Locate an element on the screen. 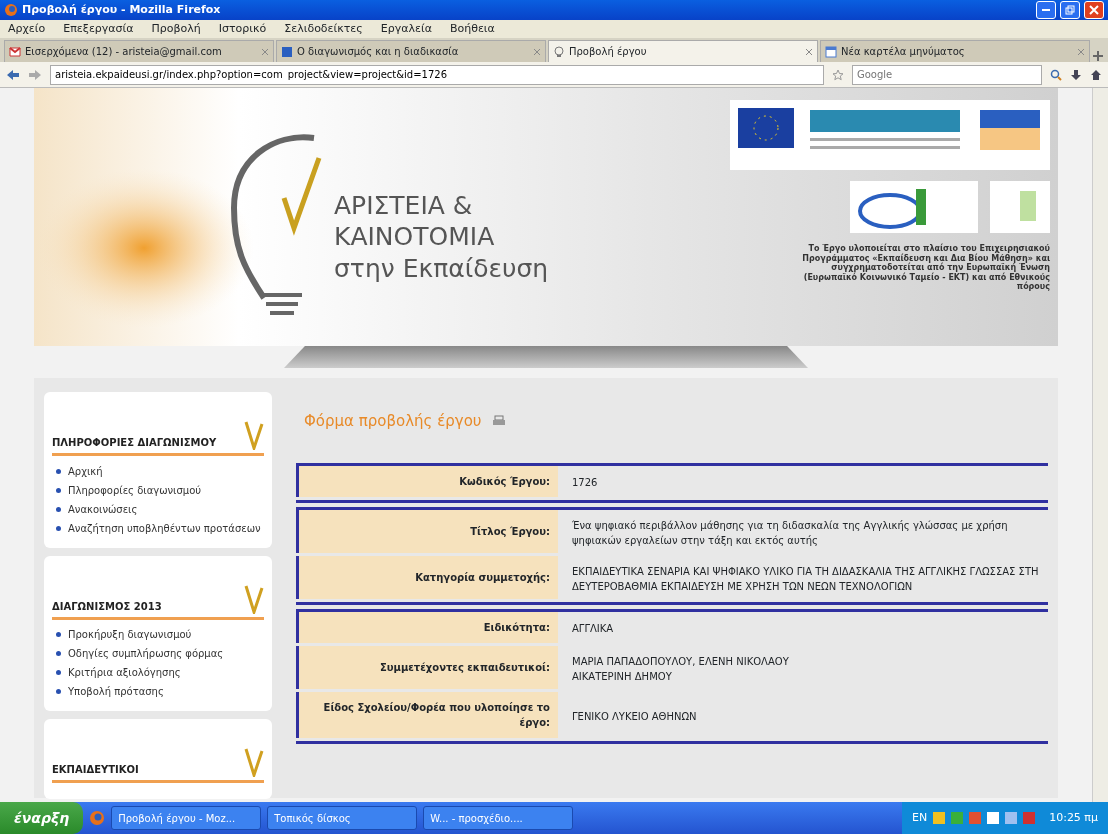  restore-button is located at coordinates (1070, 10).